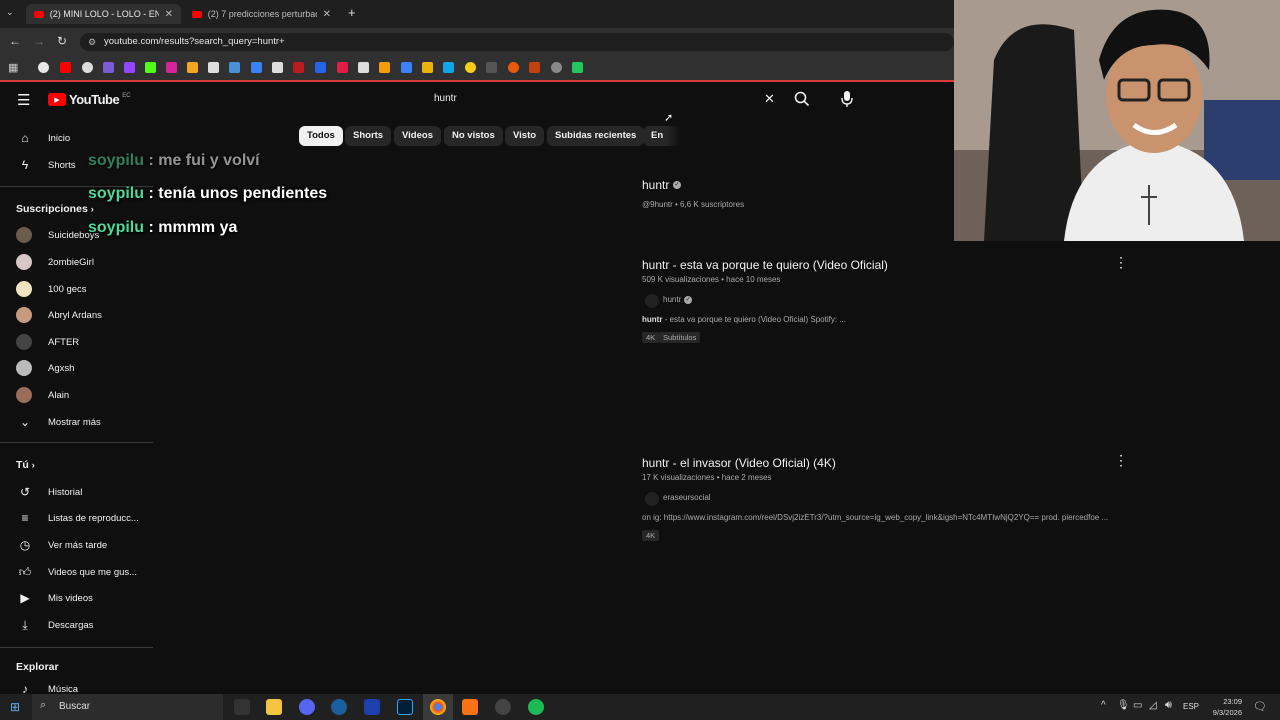 The image size is (1280, 720). Describe the element at coordinates (23, 100) in the screenshot. I see `menu-icon: ☰` at that location.